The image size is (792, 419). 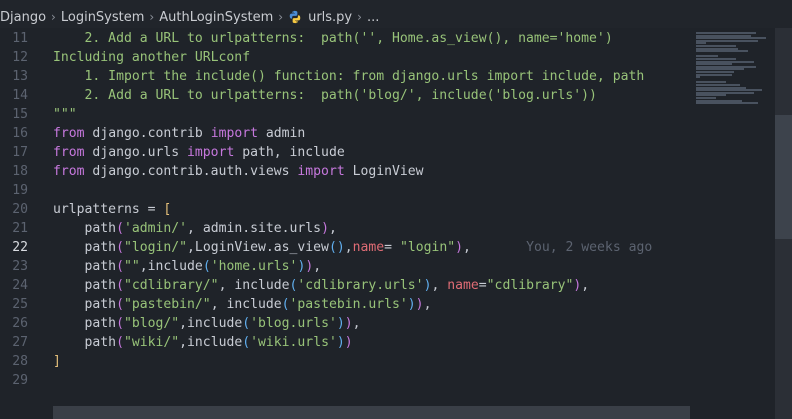 I want to click on code-text: Including another URLconf, so click(x=151, y=57).